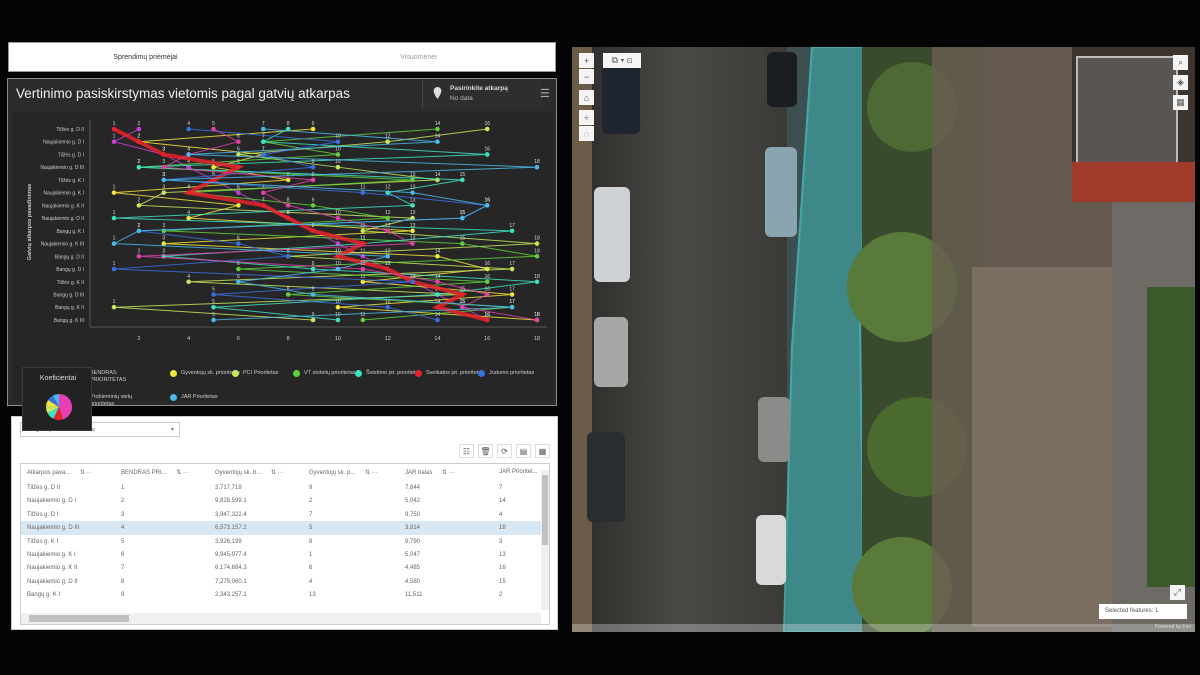 The height and width of the screenshot is (675, 1200). What do you see at coordinates (513, 373) in the screenshot?
I see `legend-item: Judumo prioritetas` at bounding box center [513, 373].